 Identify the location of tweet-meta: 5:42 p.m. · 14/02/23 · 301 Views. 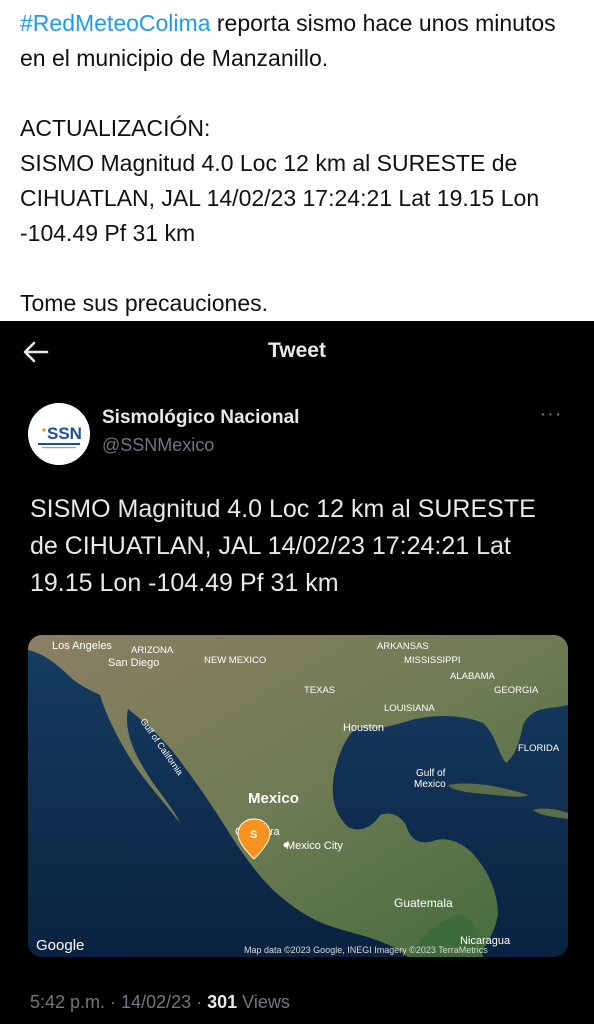
(160, 1002).